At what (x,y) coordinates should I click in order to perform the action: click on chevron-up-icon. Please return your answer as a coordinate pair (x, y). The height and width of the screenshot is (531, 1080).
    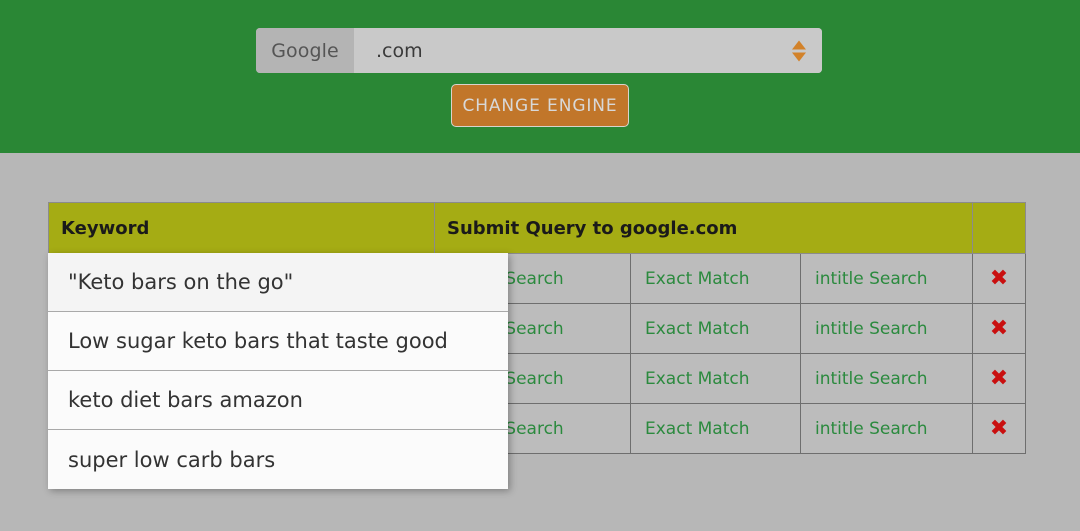
    Looking at the image, I should click on (799, 44).